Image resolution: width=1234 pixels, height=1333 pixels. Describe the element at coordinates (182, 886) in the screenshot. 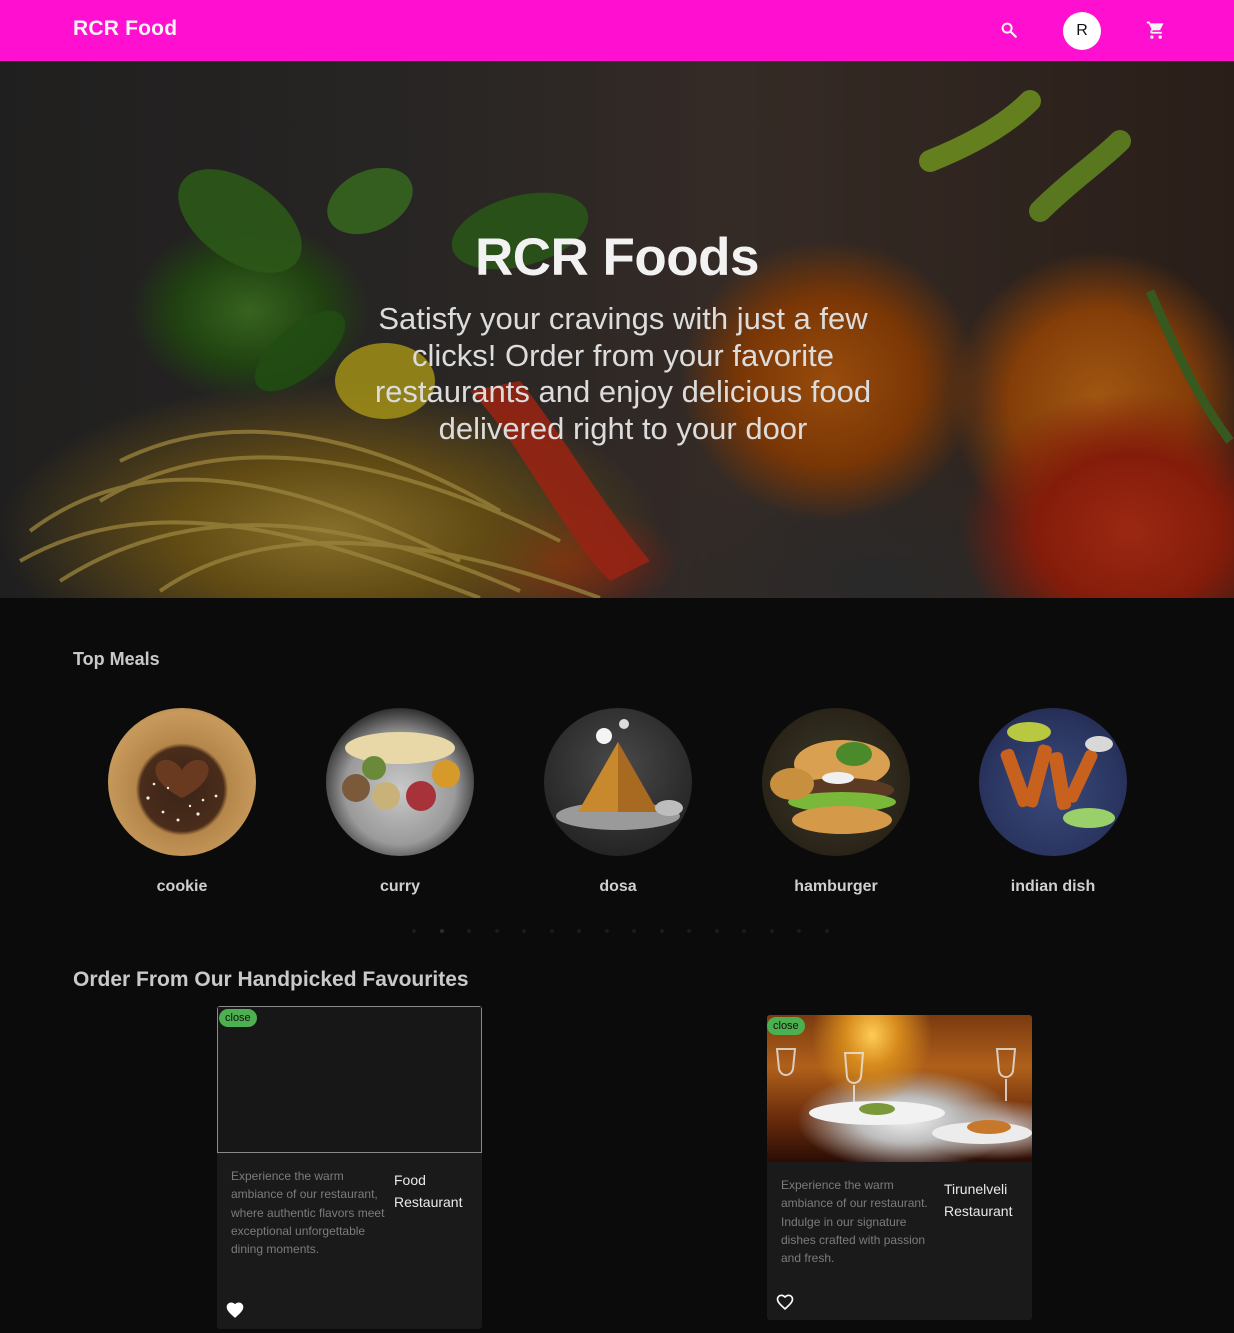

I see `meal-label: cookie` at that location.